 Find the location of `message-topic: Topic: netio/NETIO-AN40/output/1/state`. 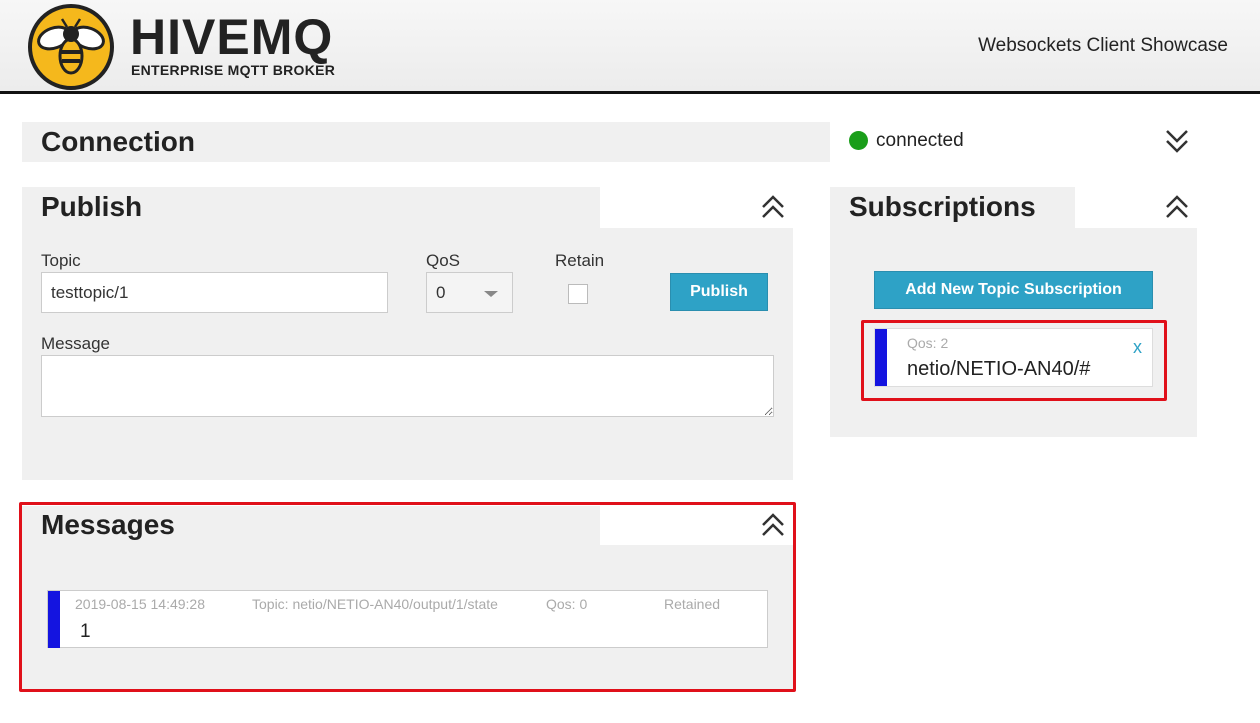

message-topic: Topic: netio/NETIO-AN40/output/1/state is located at coordinates (375, 604).